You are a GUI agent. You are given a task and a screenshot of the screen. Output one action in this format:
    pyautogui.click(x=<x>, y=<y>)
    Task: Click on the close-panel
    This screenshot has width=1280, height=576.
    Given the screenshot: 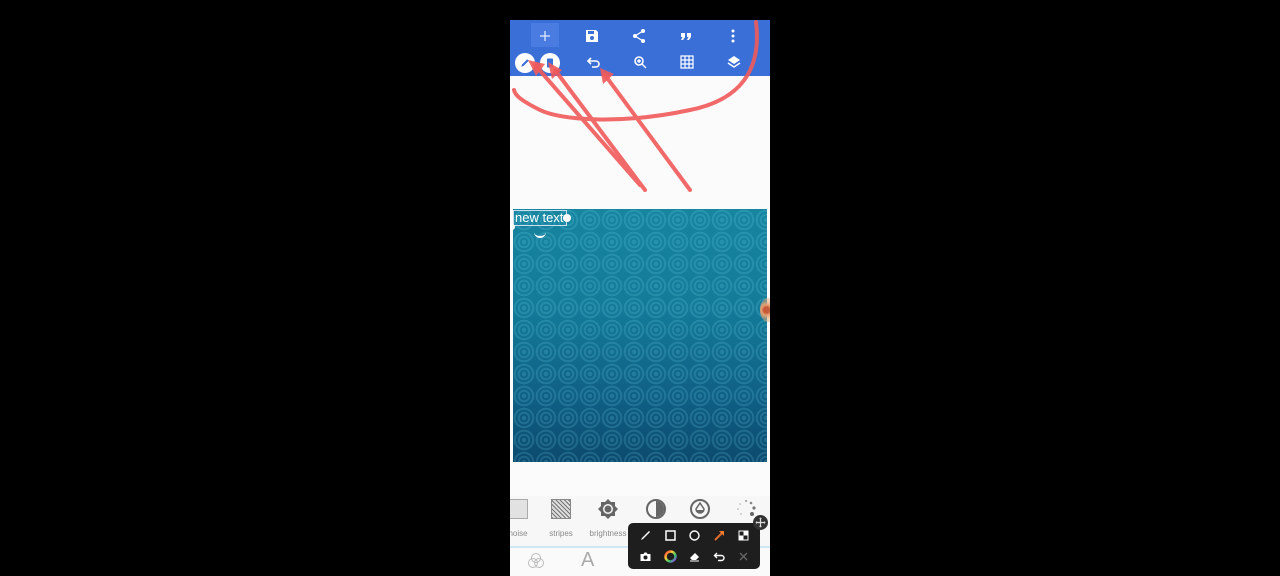 What is the action you would take?
    pyautogui.click(x=743, y=556)
    